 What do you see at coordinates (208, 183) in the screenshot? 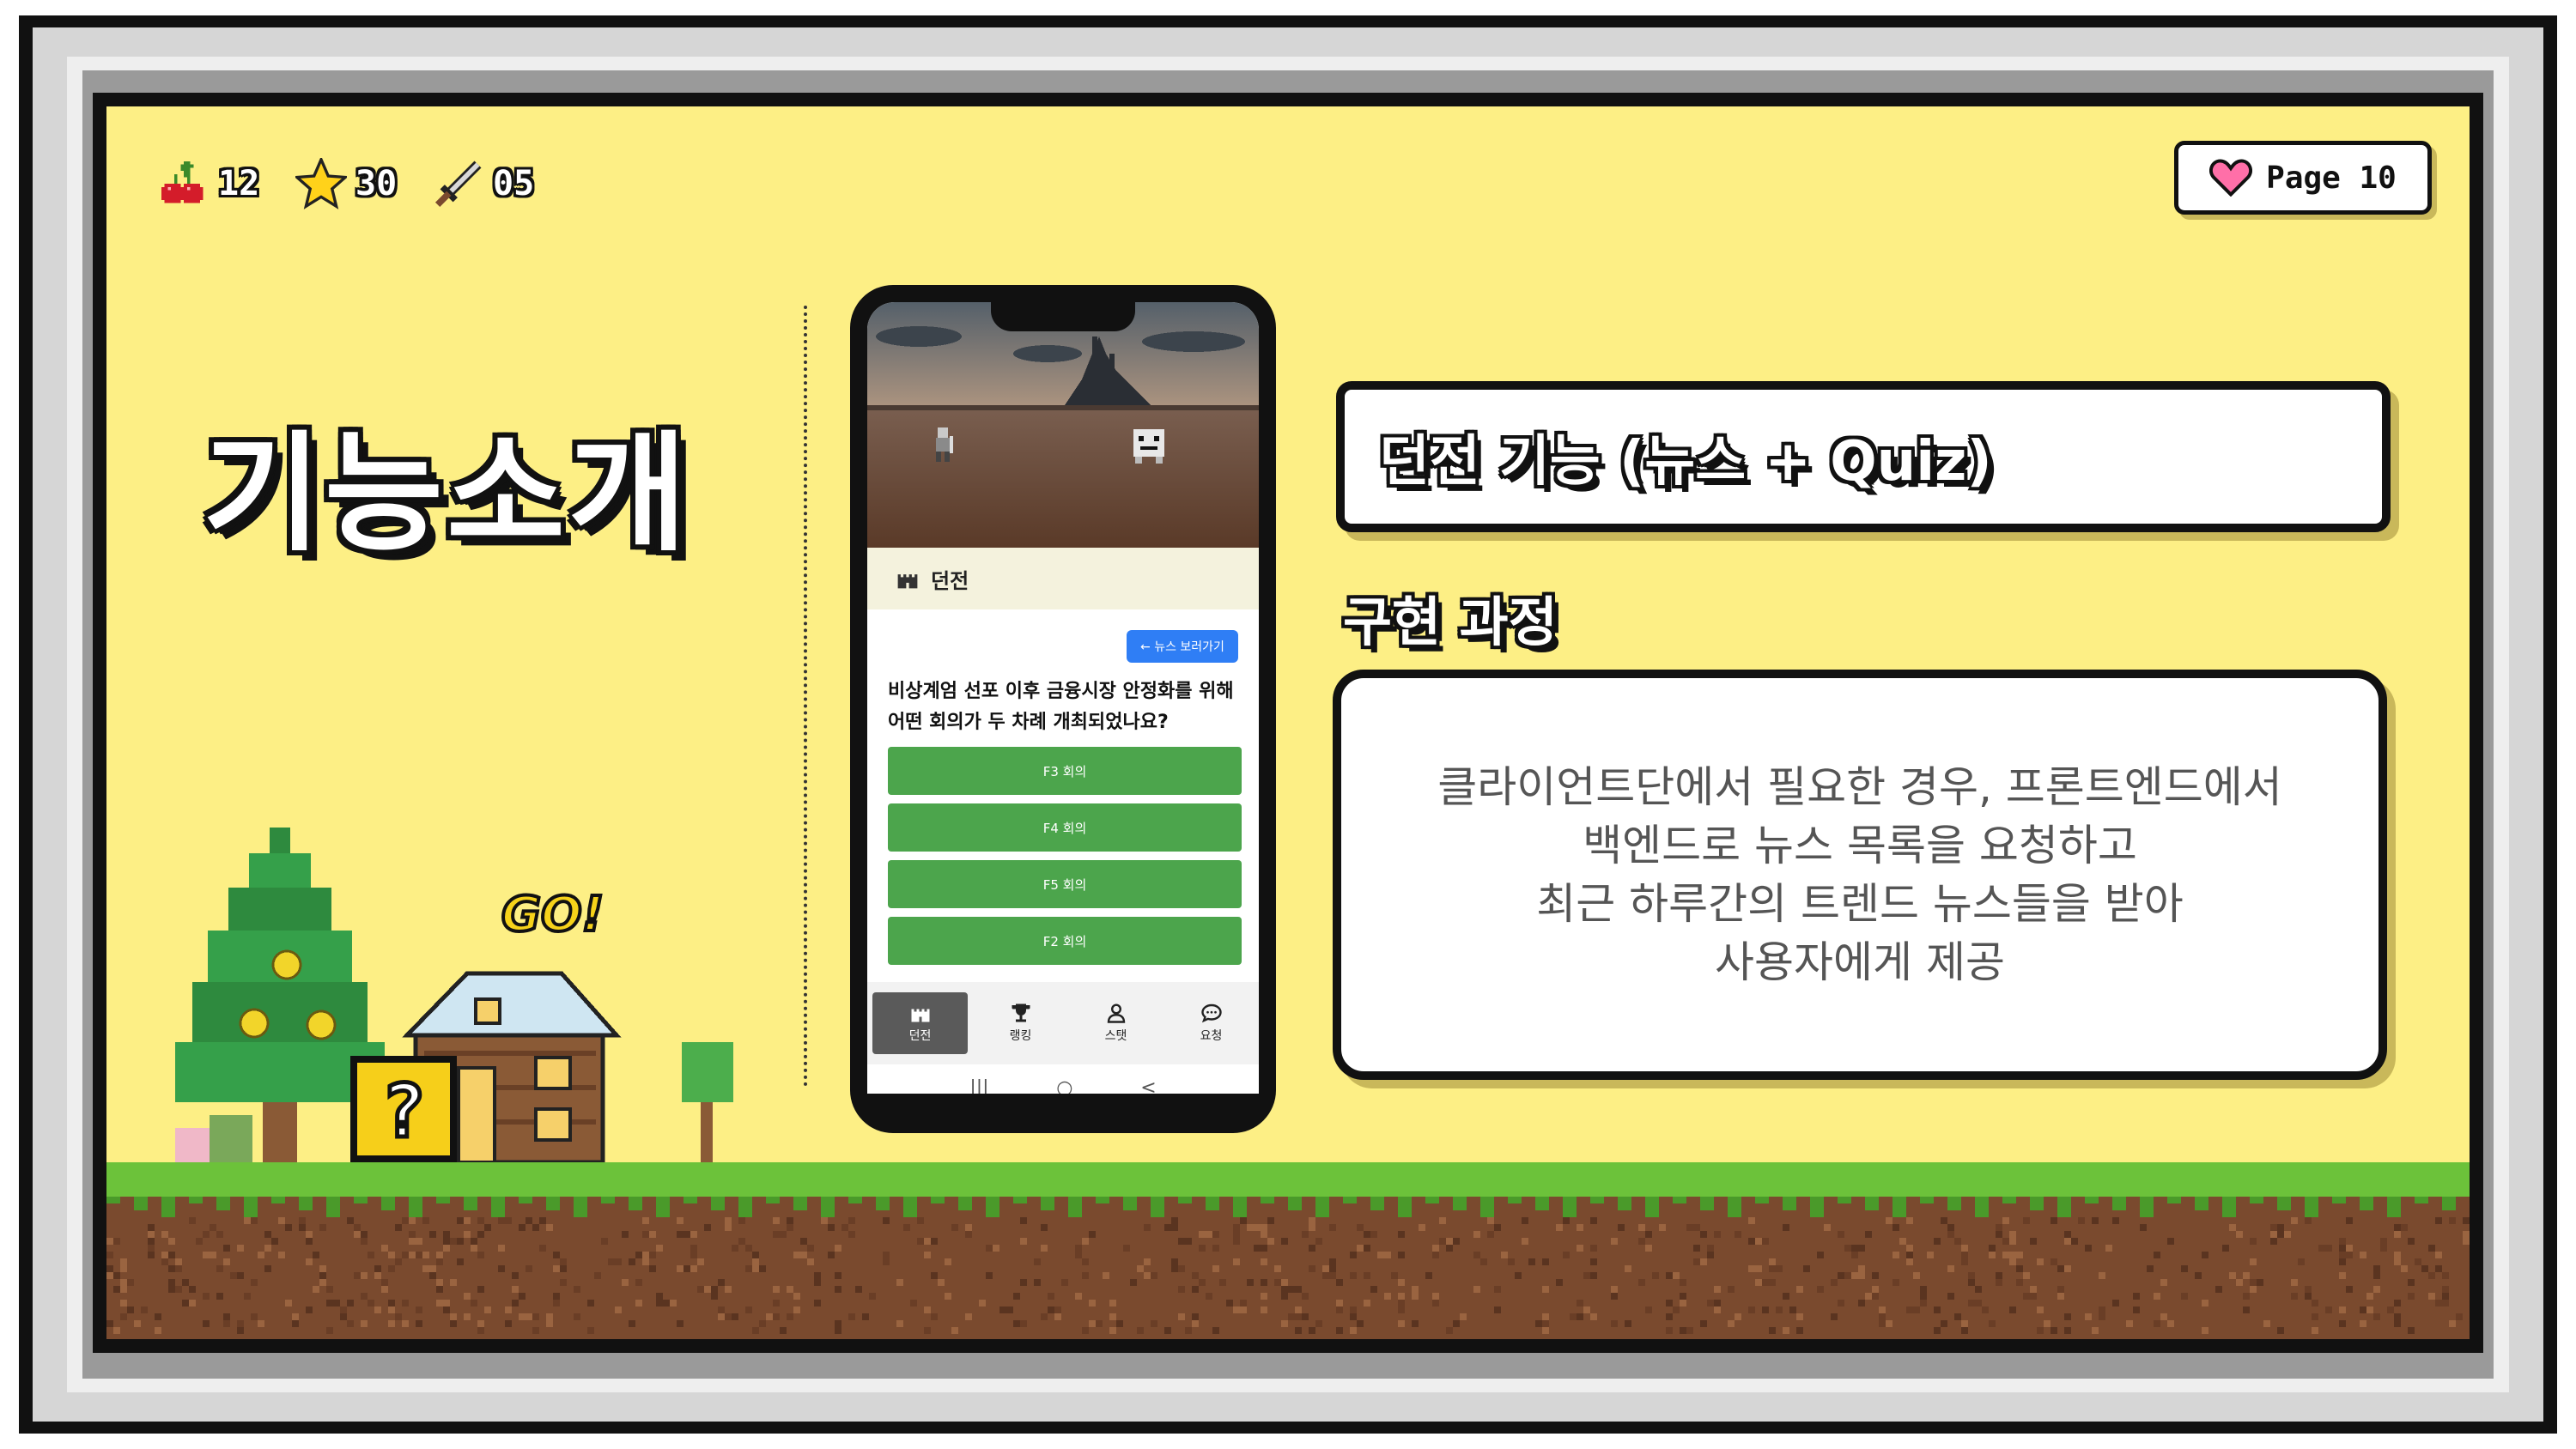
I see `hud-cherries: 12` at bounding box center [208, 183].